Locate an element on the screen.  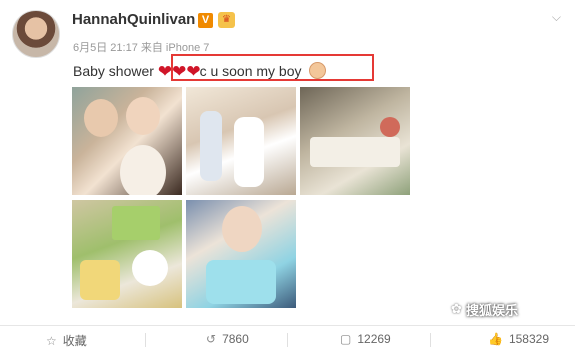
post-text-prefix: Baby shower is located at coordinates (113, 71).